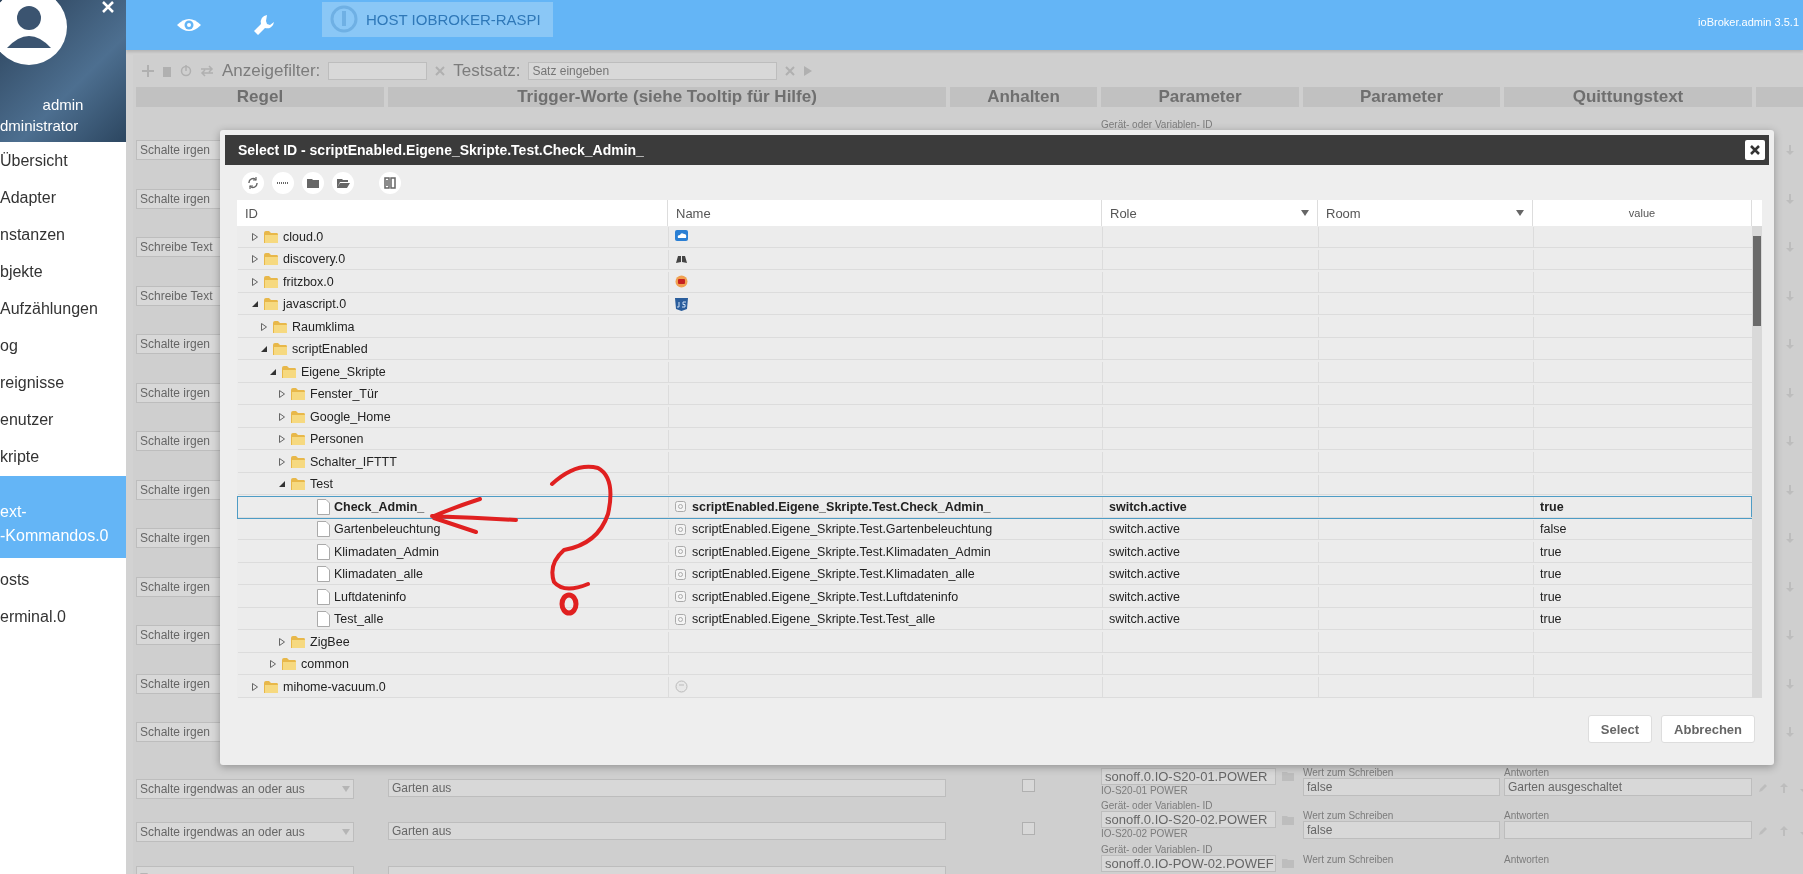 The width and height of the screenshot is (1803, 874). Describe the element at coordinates (994, 462) in the screenshot. I see `tree-row: Schalter_IFTTT` at that location.